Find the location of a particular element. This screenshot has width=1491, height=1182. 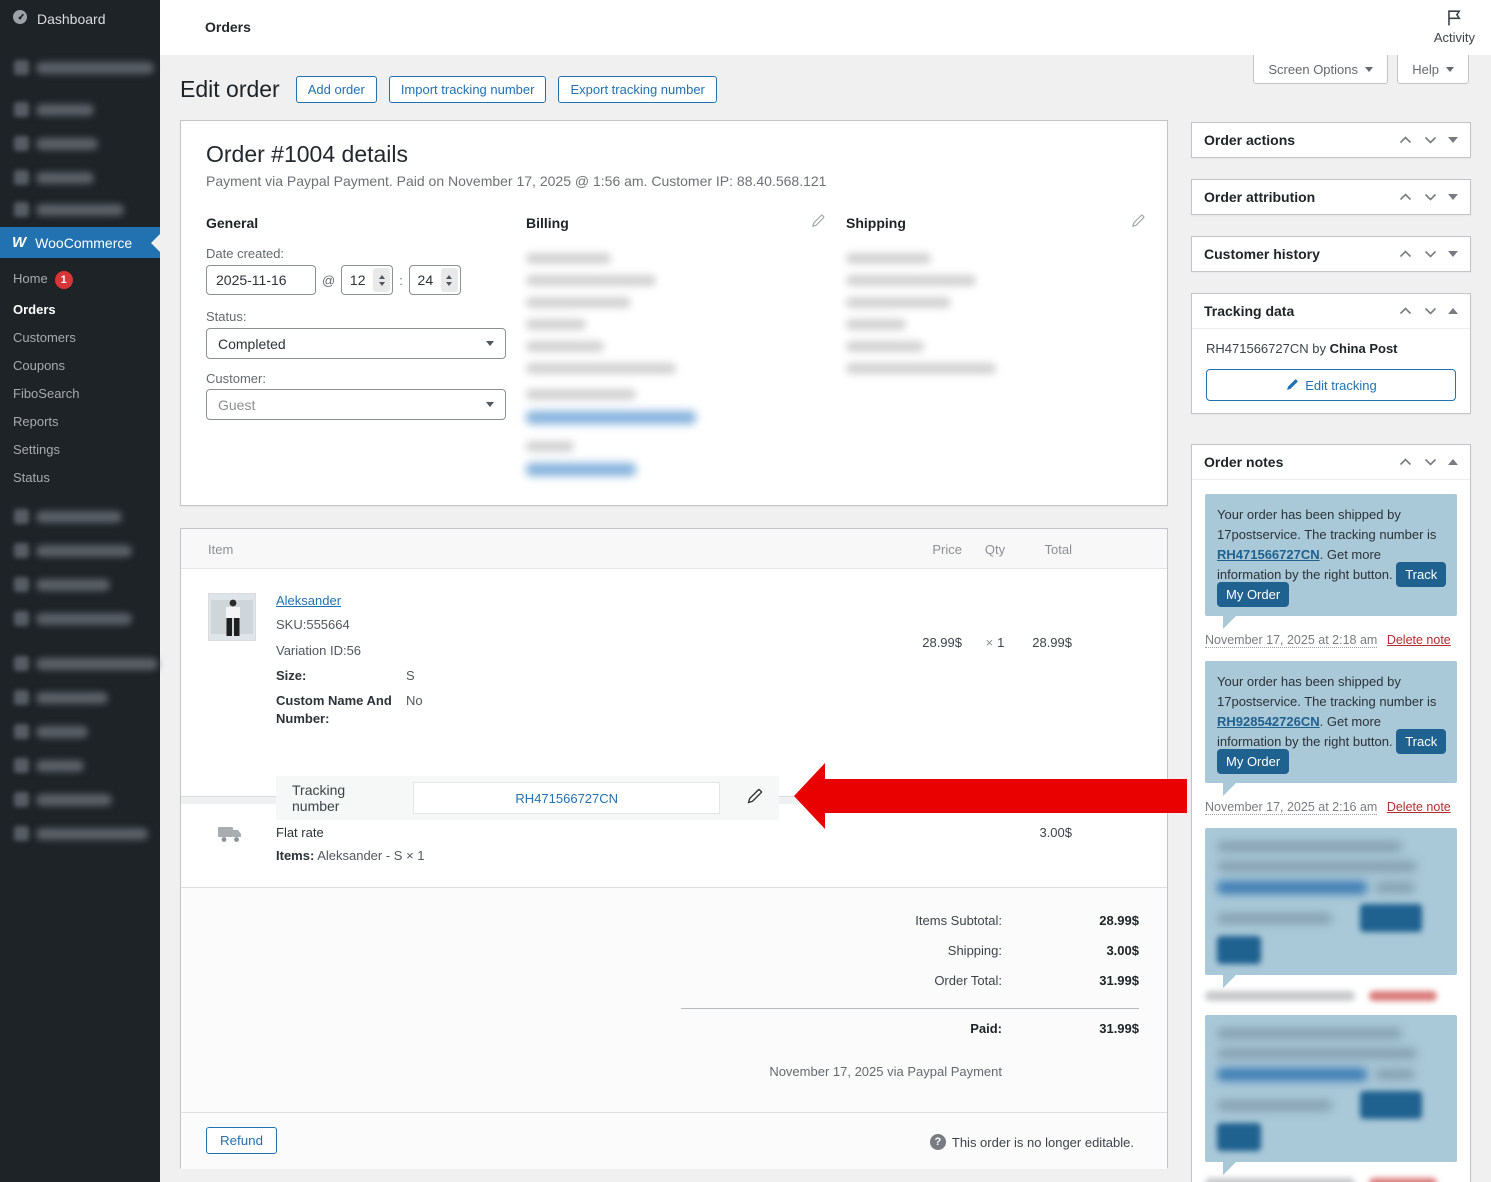

hour-spinner is located at coordinates (382, 280).